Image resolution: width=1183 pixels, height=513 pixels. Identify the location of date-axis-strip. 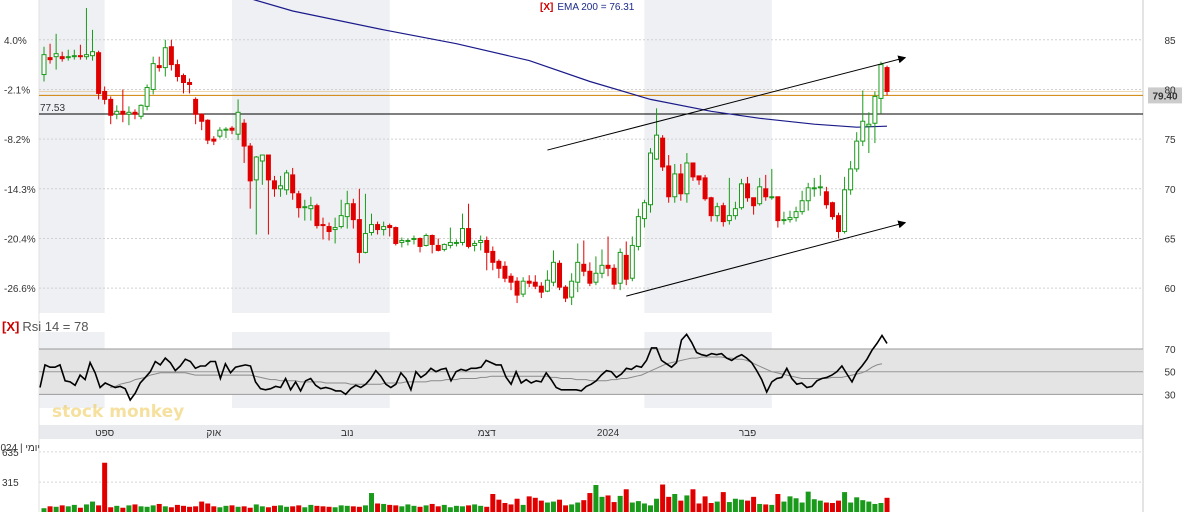
(591, 432).